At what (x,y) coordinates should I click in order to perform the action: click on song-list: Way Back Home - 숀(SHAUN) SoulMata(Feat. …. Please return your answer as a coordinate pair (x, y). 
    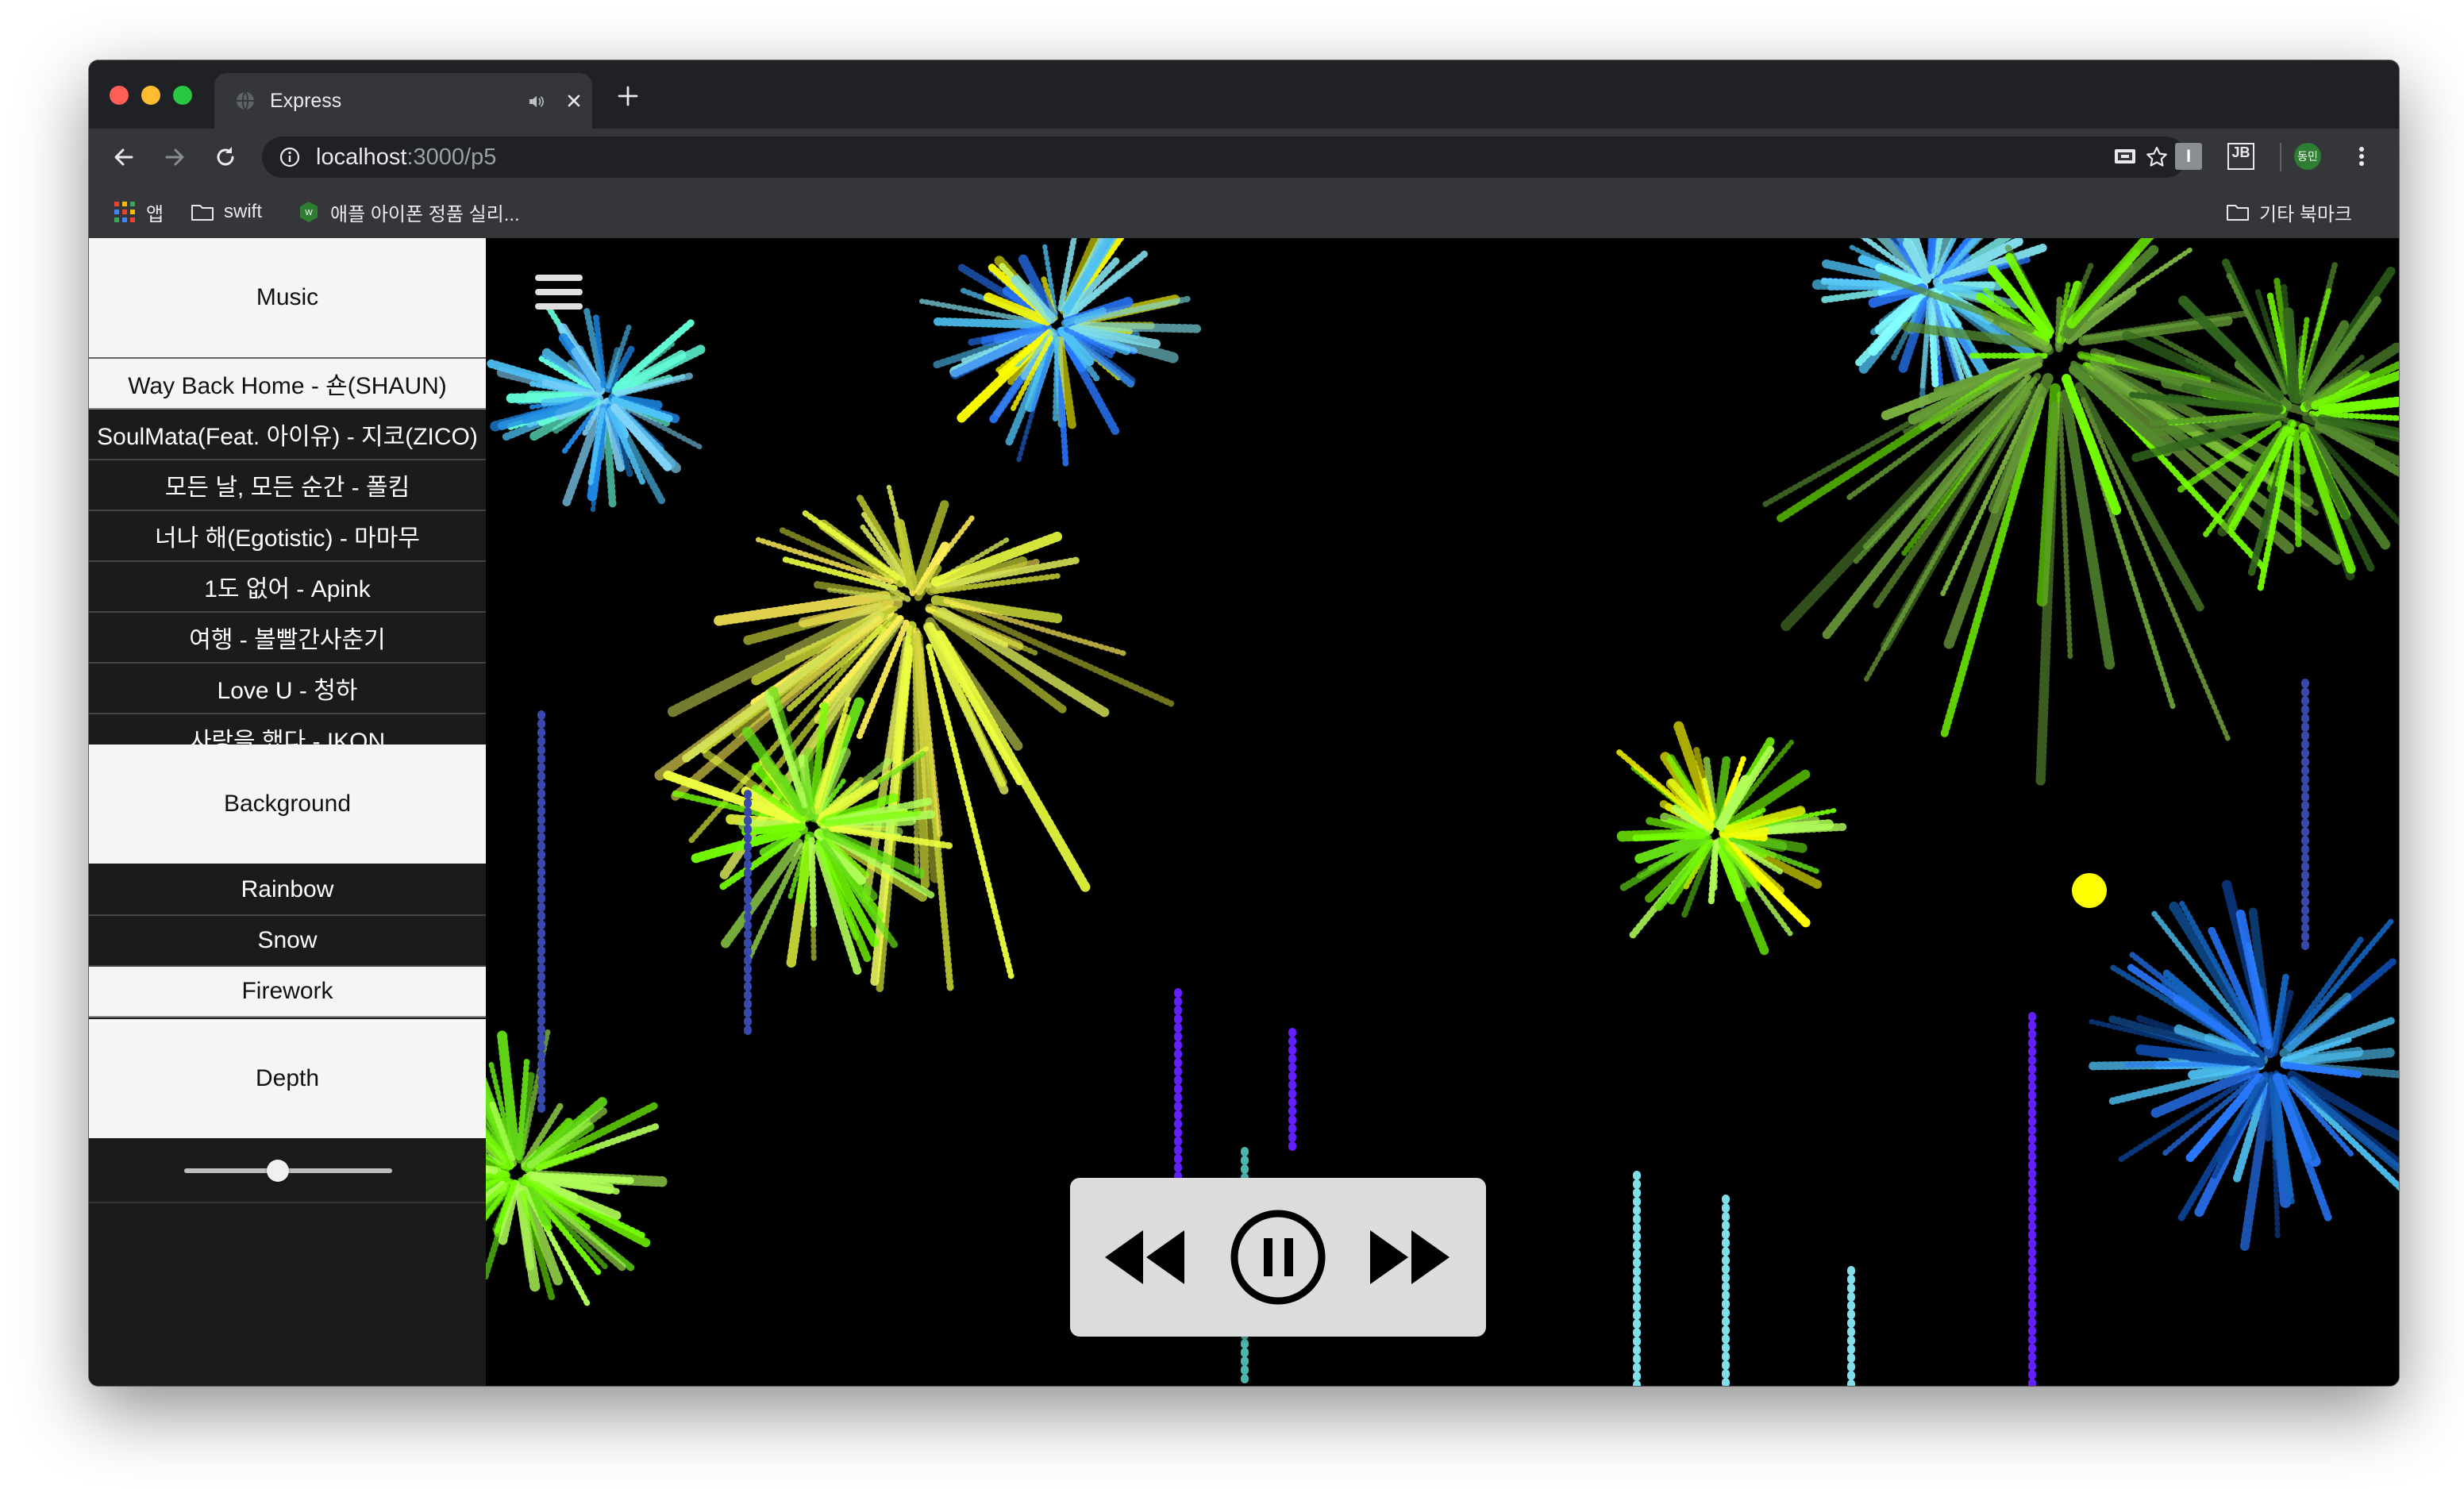
    Looking at the image, I should click on (287, 552).